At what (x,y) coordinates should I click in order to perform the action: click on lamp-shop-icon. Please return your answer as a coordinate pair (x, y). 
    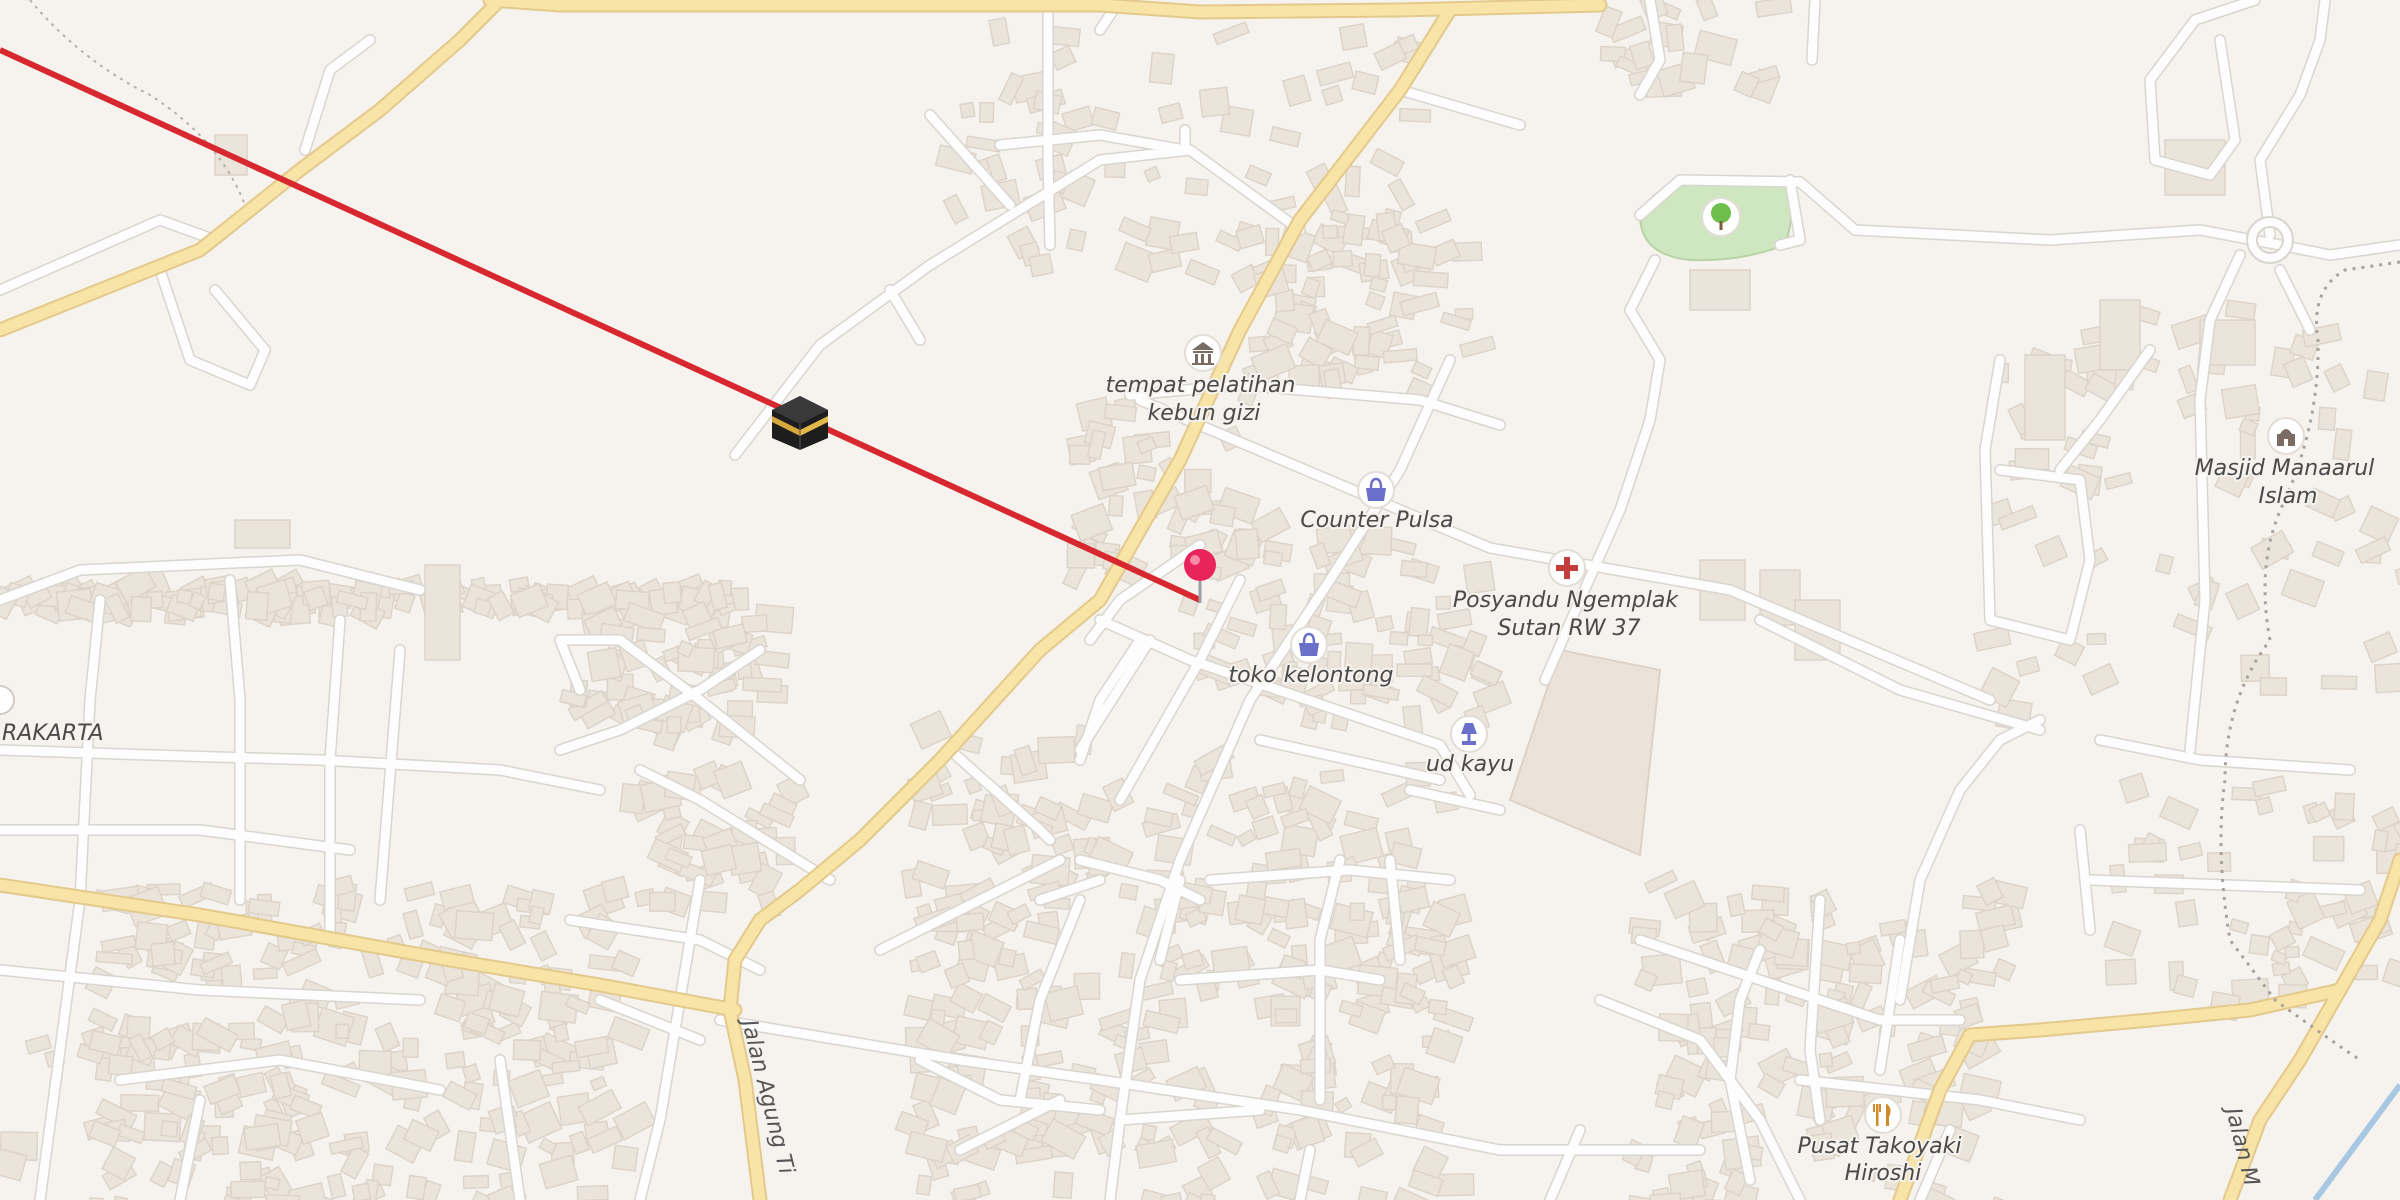
    Looking at the image, I should click on (1469, 734).